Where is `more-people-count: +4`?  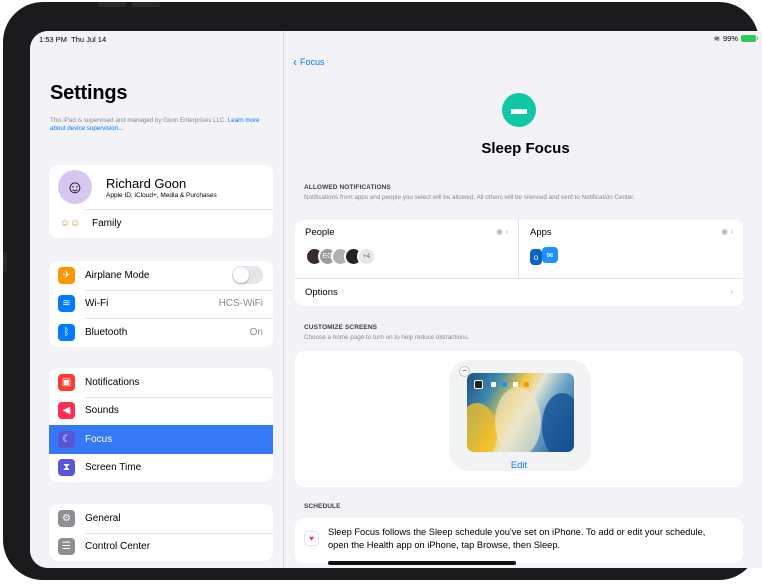
more-people-count: +4 is located at coordinates (366, 256).